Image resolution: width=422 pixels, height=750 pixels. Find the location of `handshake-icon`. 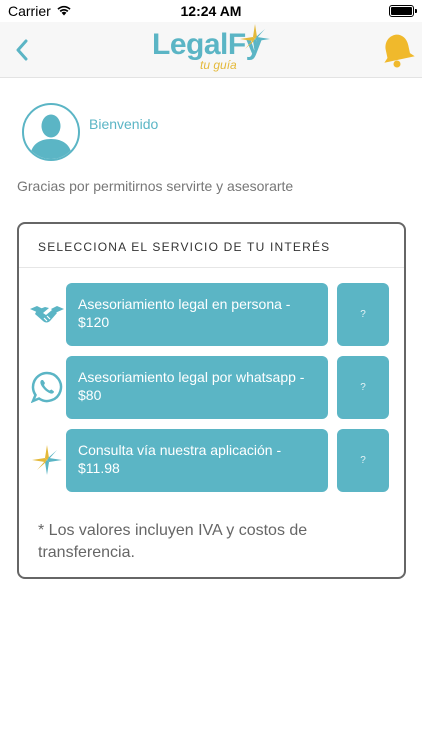

handshake-icon is located at coordinates (47, 314).